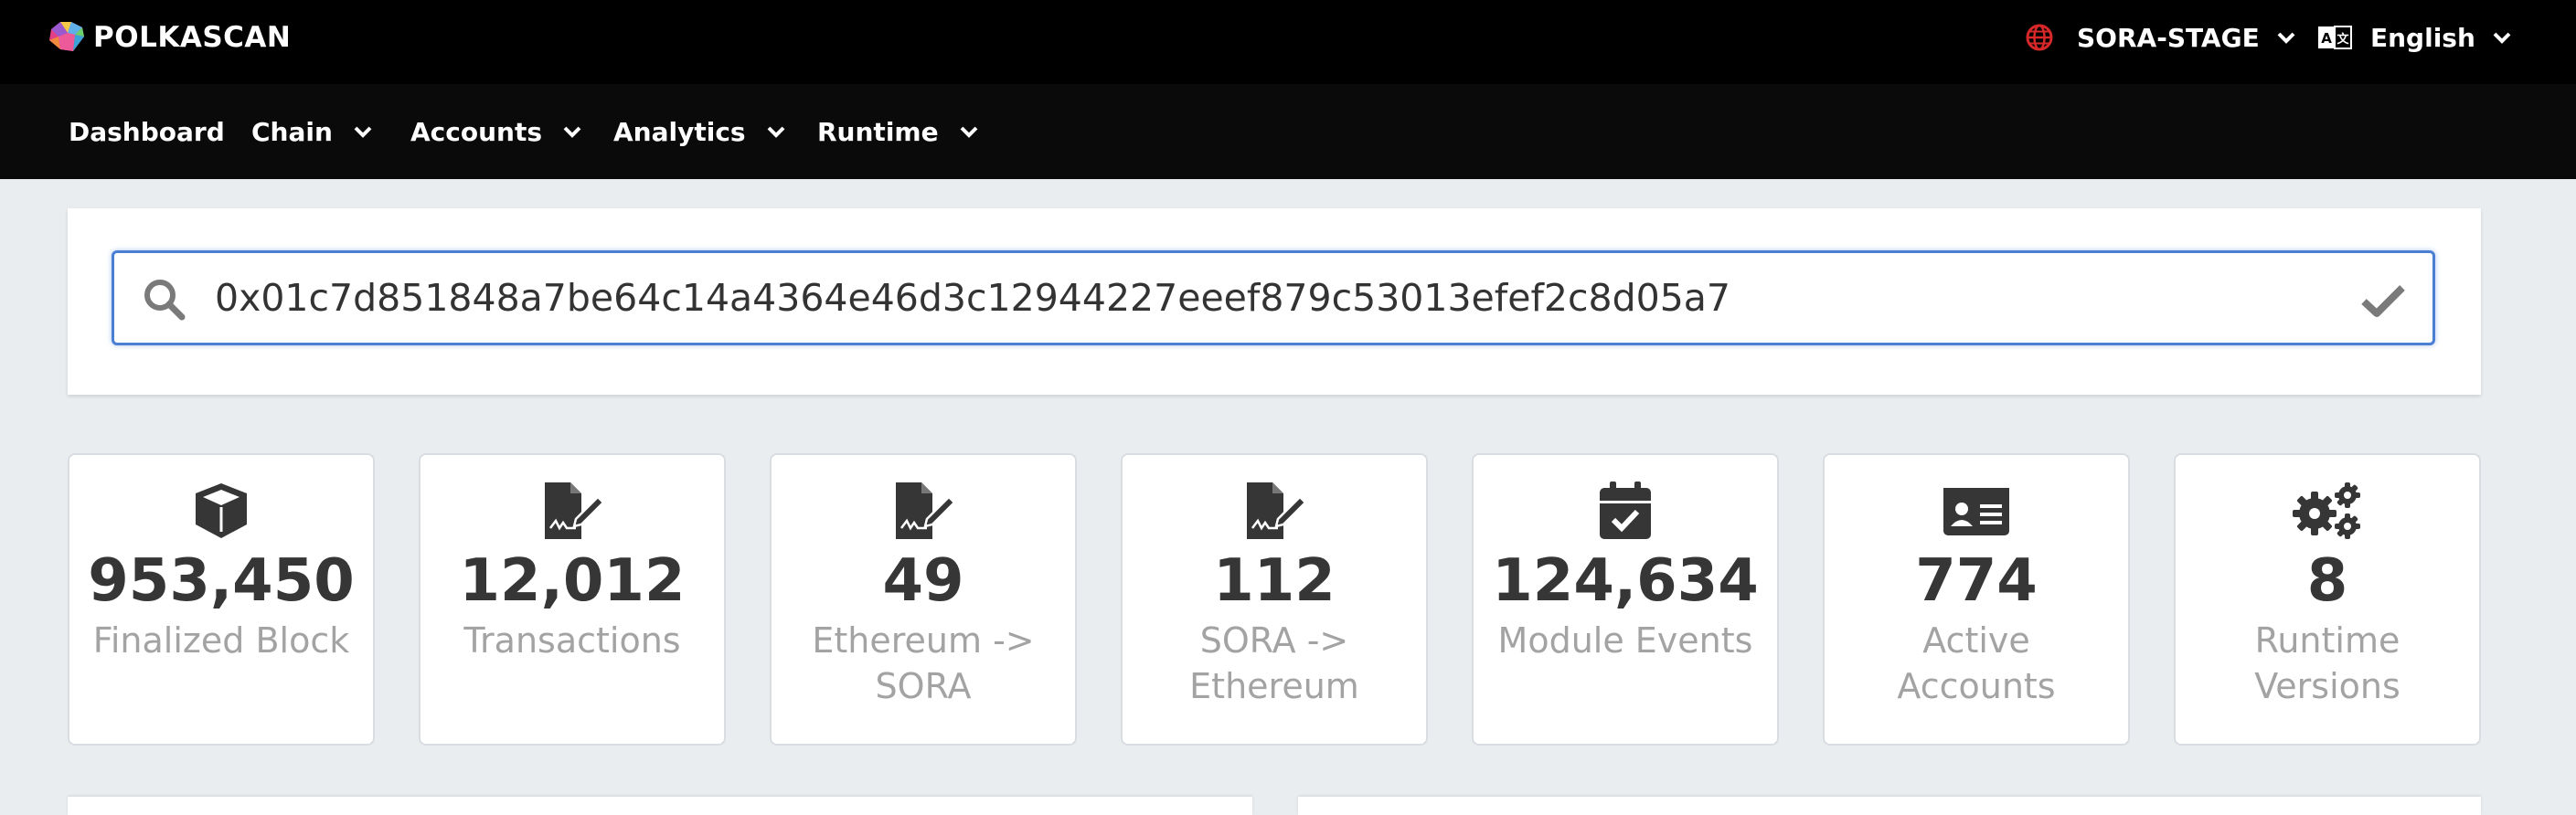  I want to click on stat-card-runtime-versions: 8 Runtime Versions, so click(2327, 599).